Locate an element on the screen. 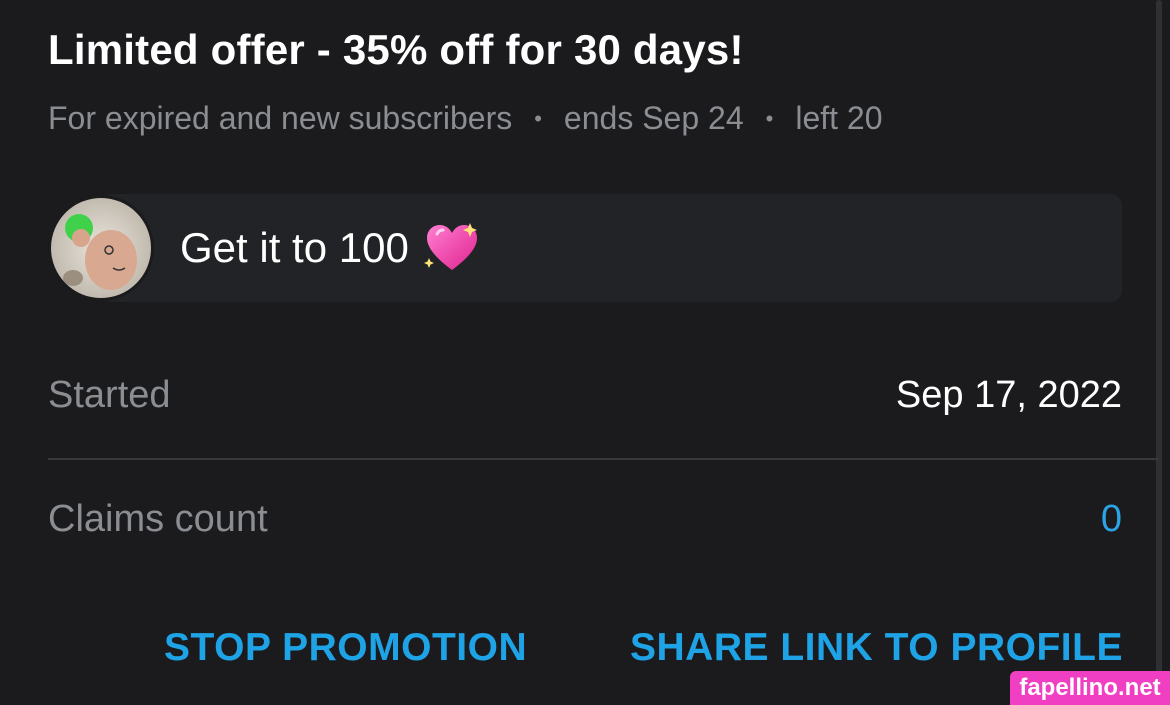  stop-promotion-button: STOP PROMOTION is located at coordinates (345, 648).